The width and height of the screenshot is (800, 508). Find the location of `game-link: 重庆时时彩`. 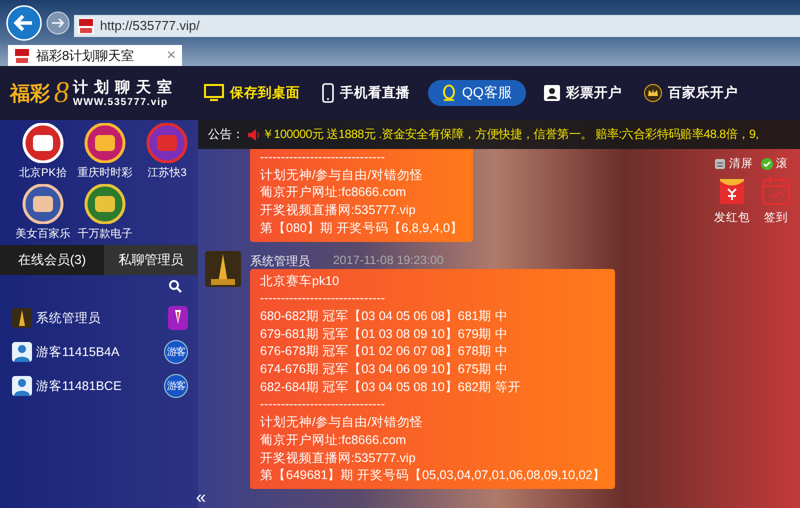

game-link: 重庆时时彩 is located at coordinates (105, 151).